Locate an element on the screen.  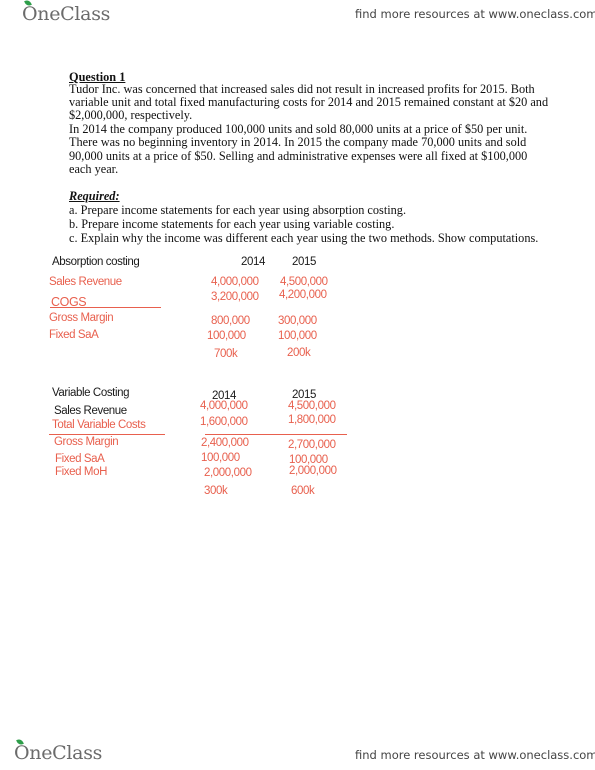
variable-underline-values is located at coordinates (276, 434).